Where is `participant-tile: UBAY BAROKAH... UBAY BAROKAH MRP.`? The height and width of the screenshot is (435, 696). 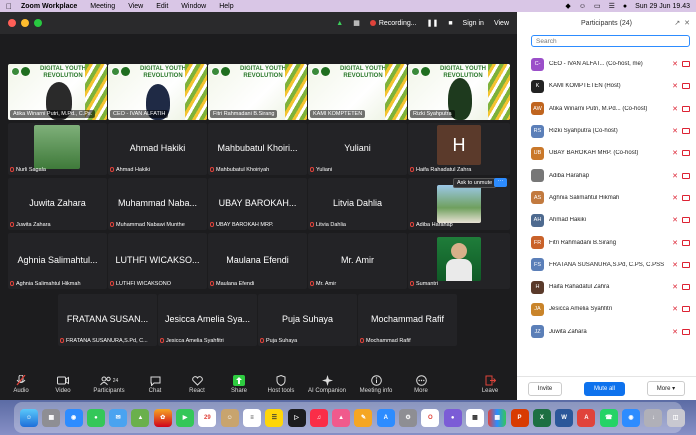 participant-tile: UBAY BAROKAH... UBAY BAROKAH MRP. is located at coordinates (257, 204).